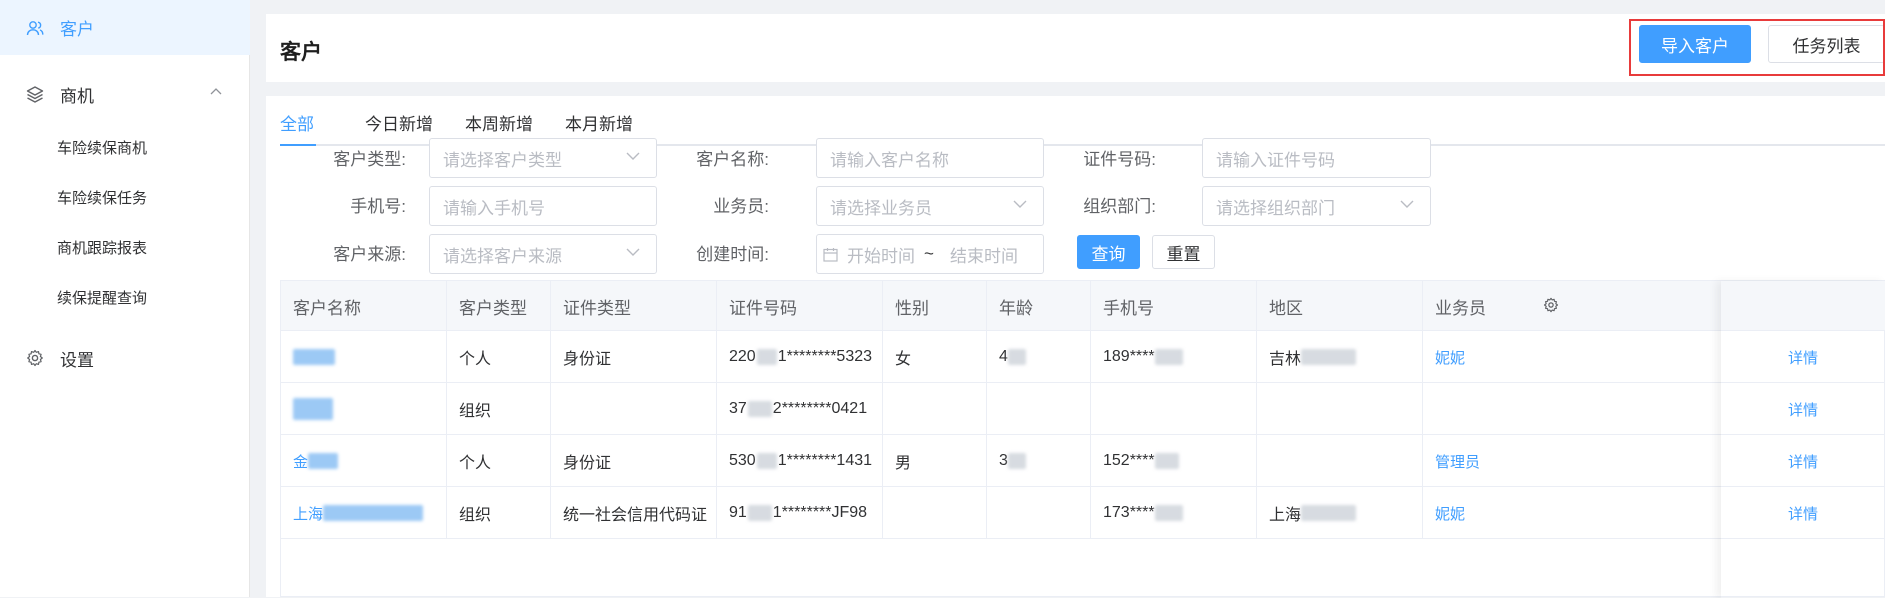 The height and width of the screenshot is (598, 1885). I want to click on sidebar: 客户 商机 车险续保商机 车险续保任务 商机跟踪报表 续保提醒查询 设置, so click(125, 298).